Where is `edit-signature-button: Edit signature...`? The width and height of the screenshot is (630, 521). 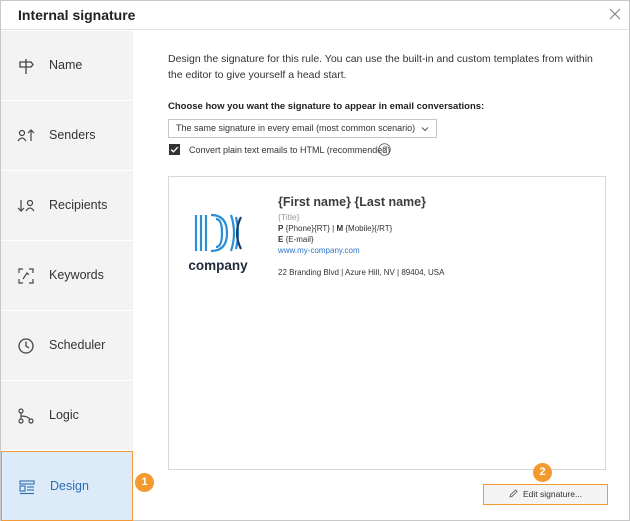 edit-signature-button: Edit signature... is located at coordinates (545, 494).